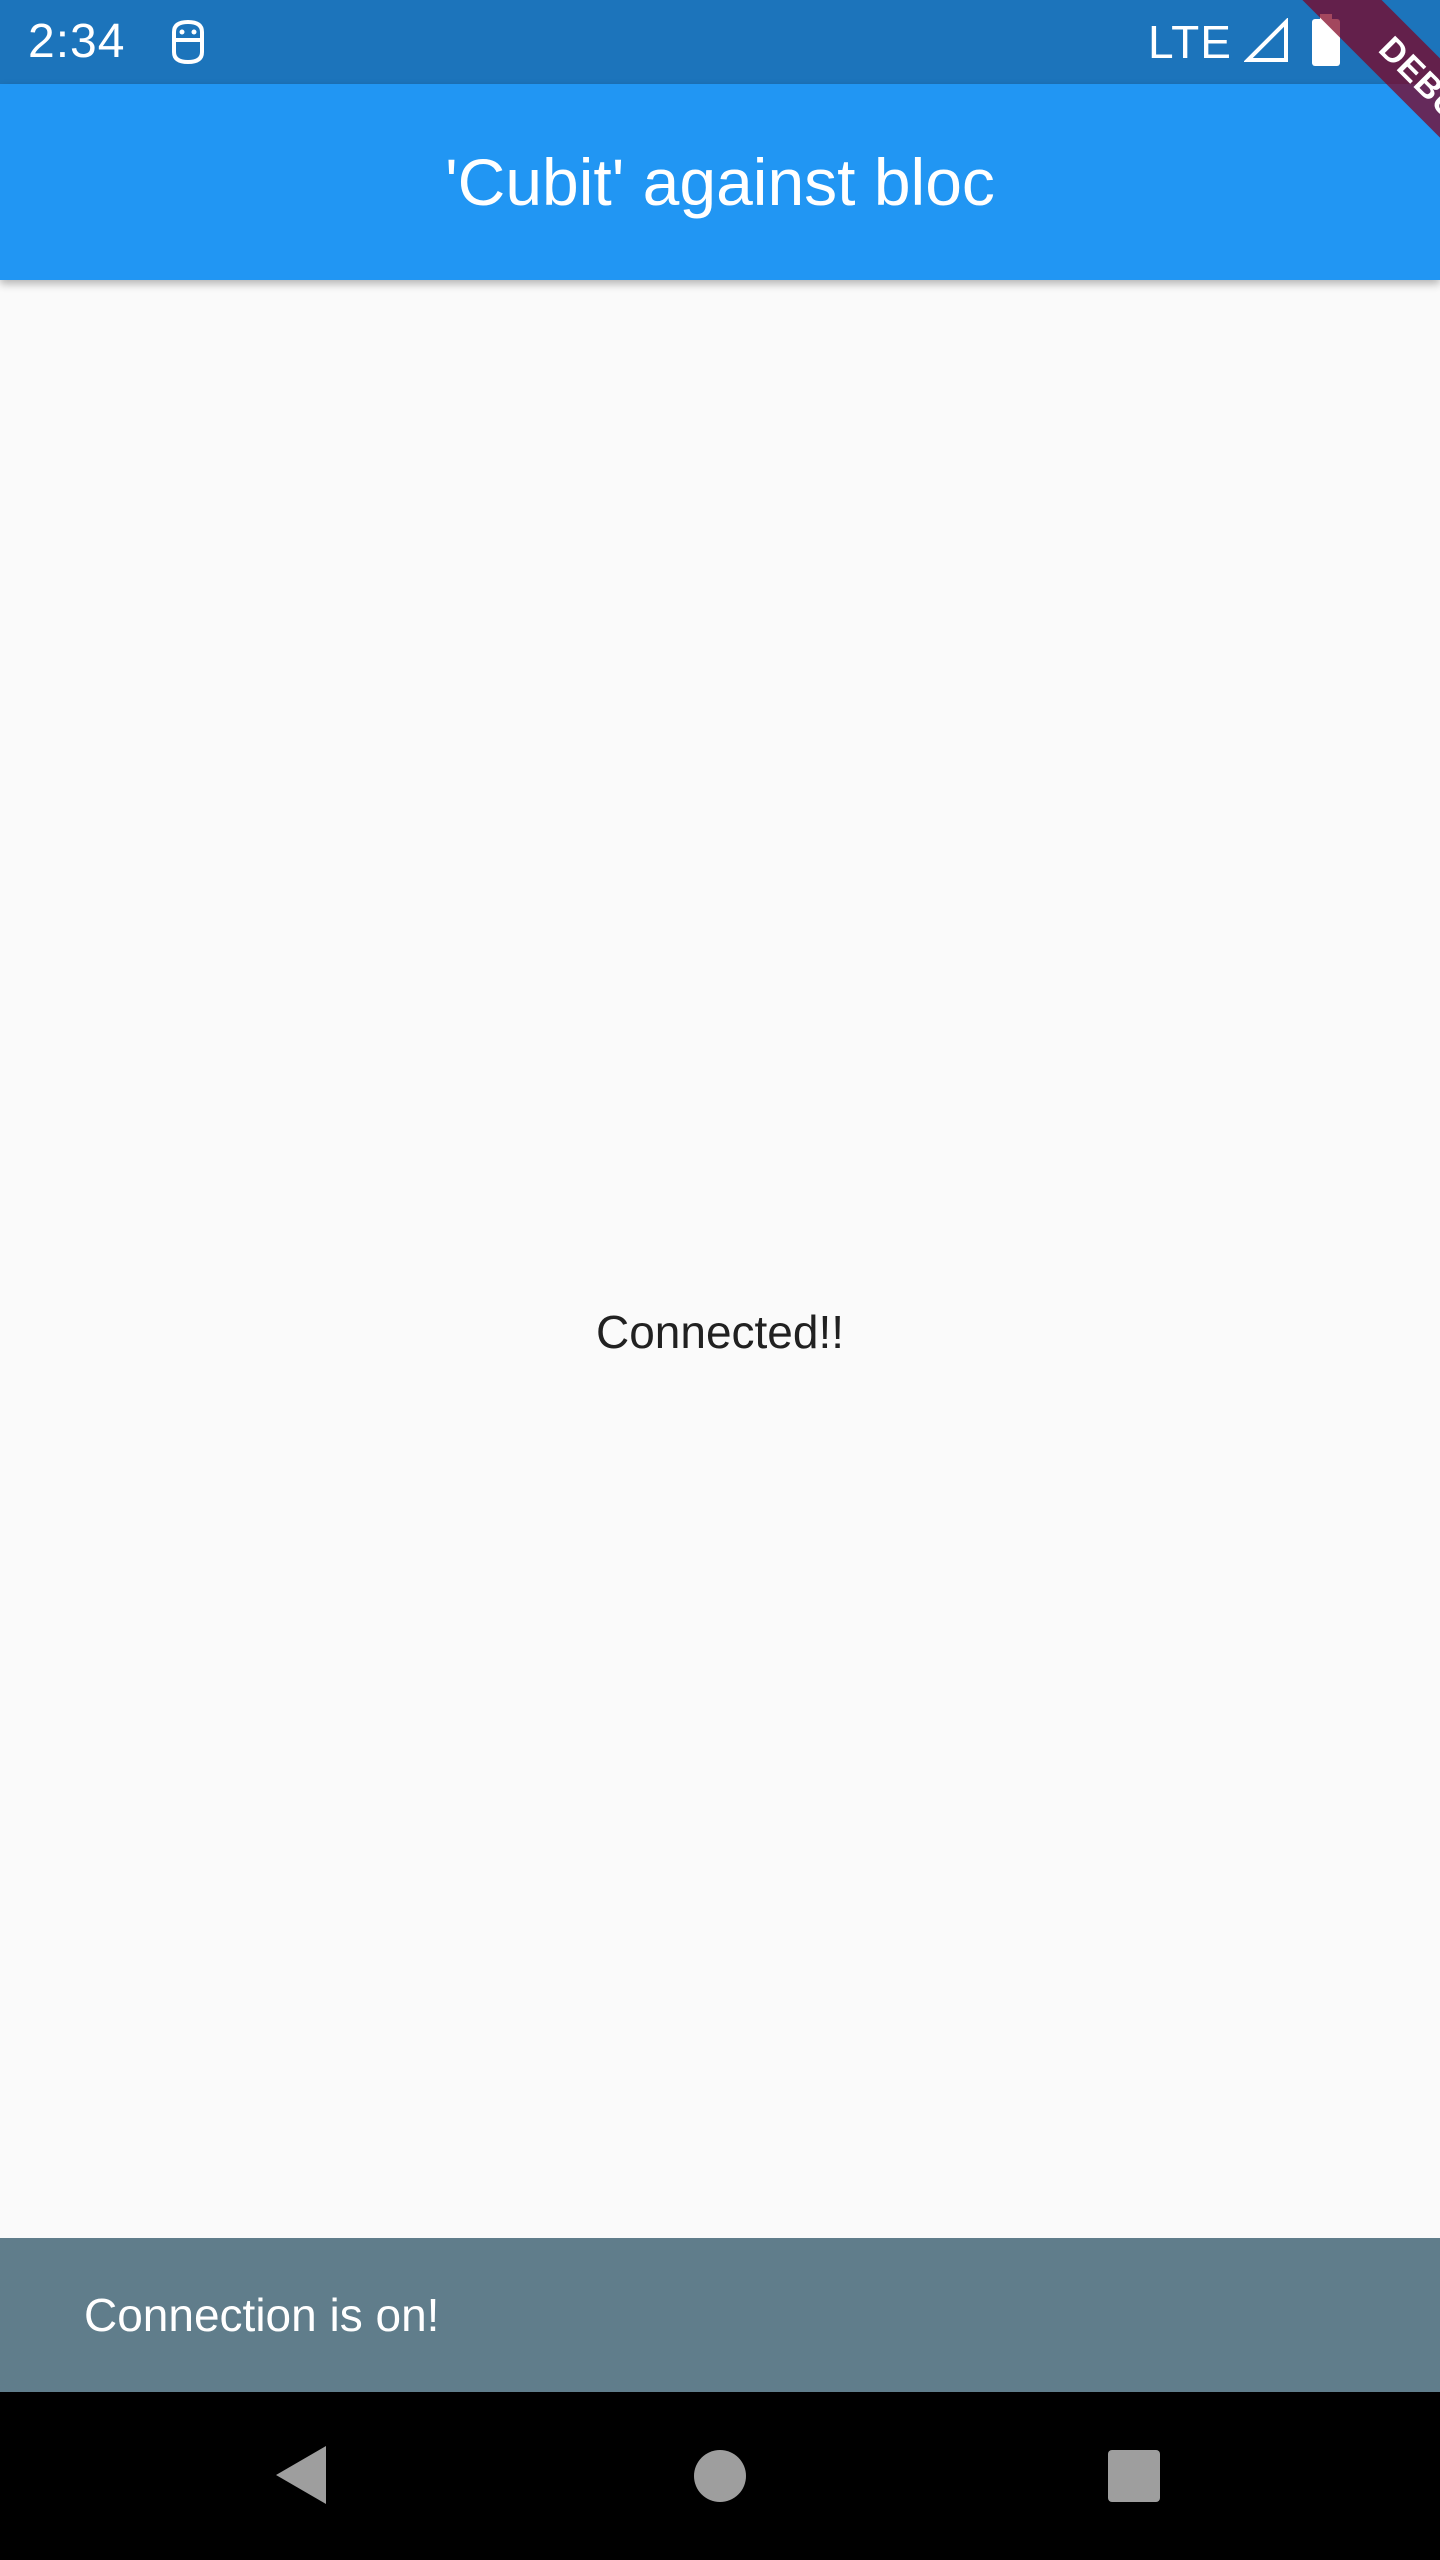 This screenshot has height=2560, width=1440. Describe the element at coordinates (1190, 42) in the screenshot. I see `network-type: LTE` at that location.